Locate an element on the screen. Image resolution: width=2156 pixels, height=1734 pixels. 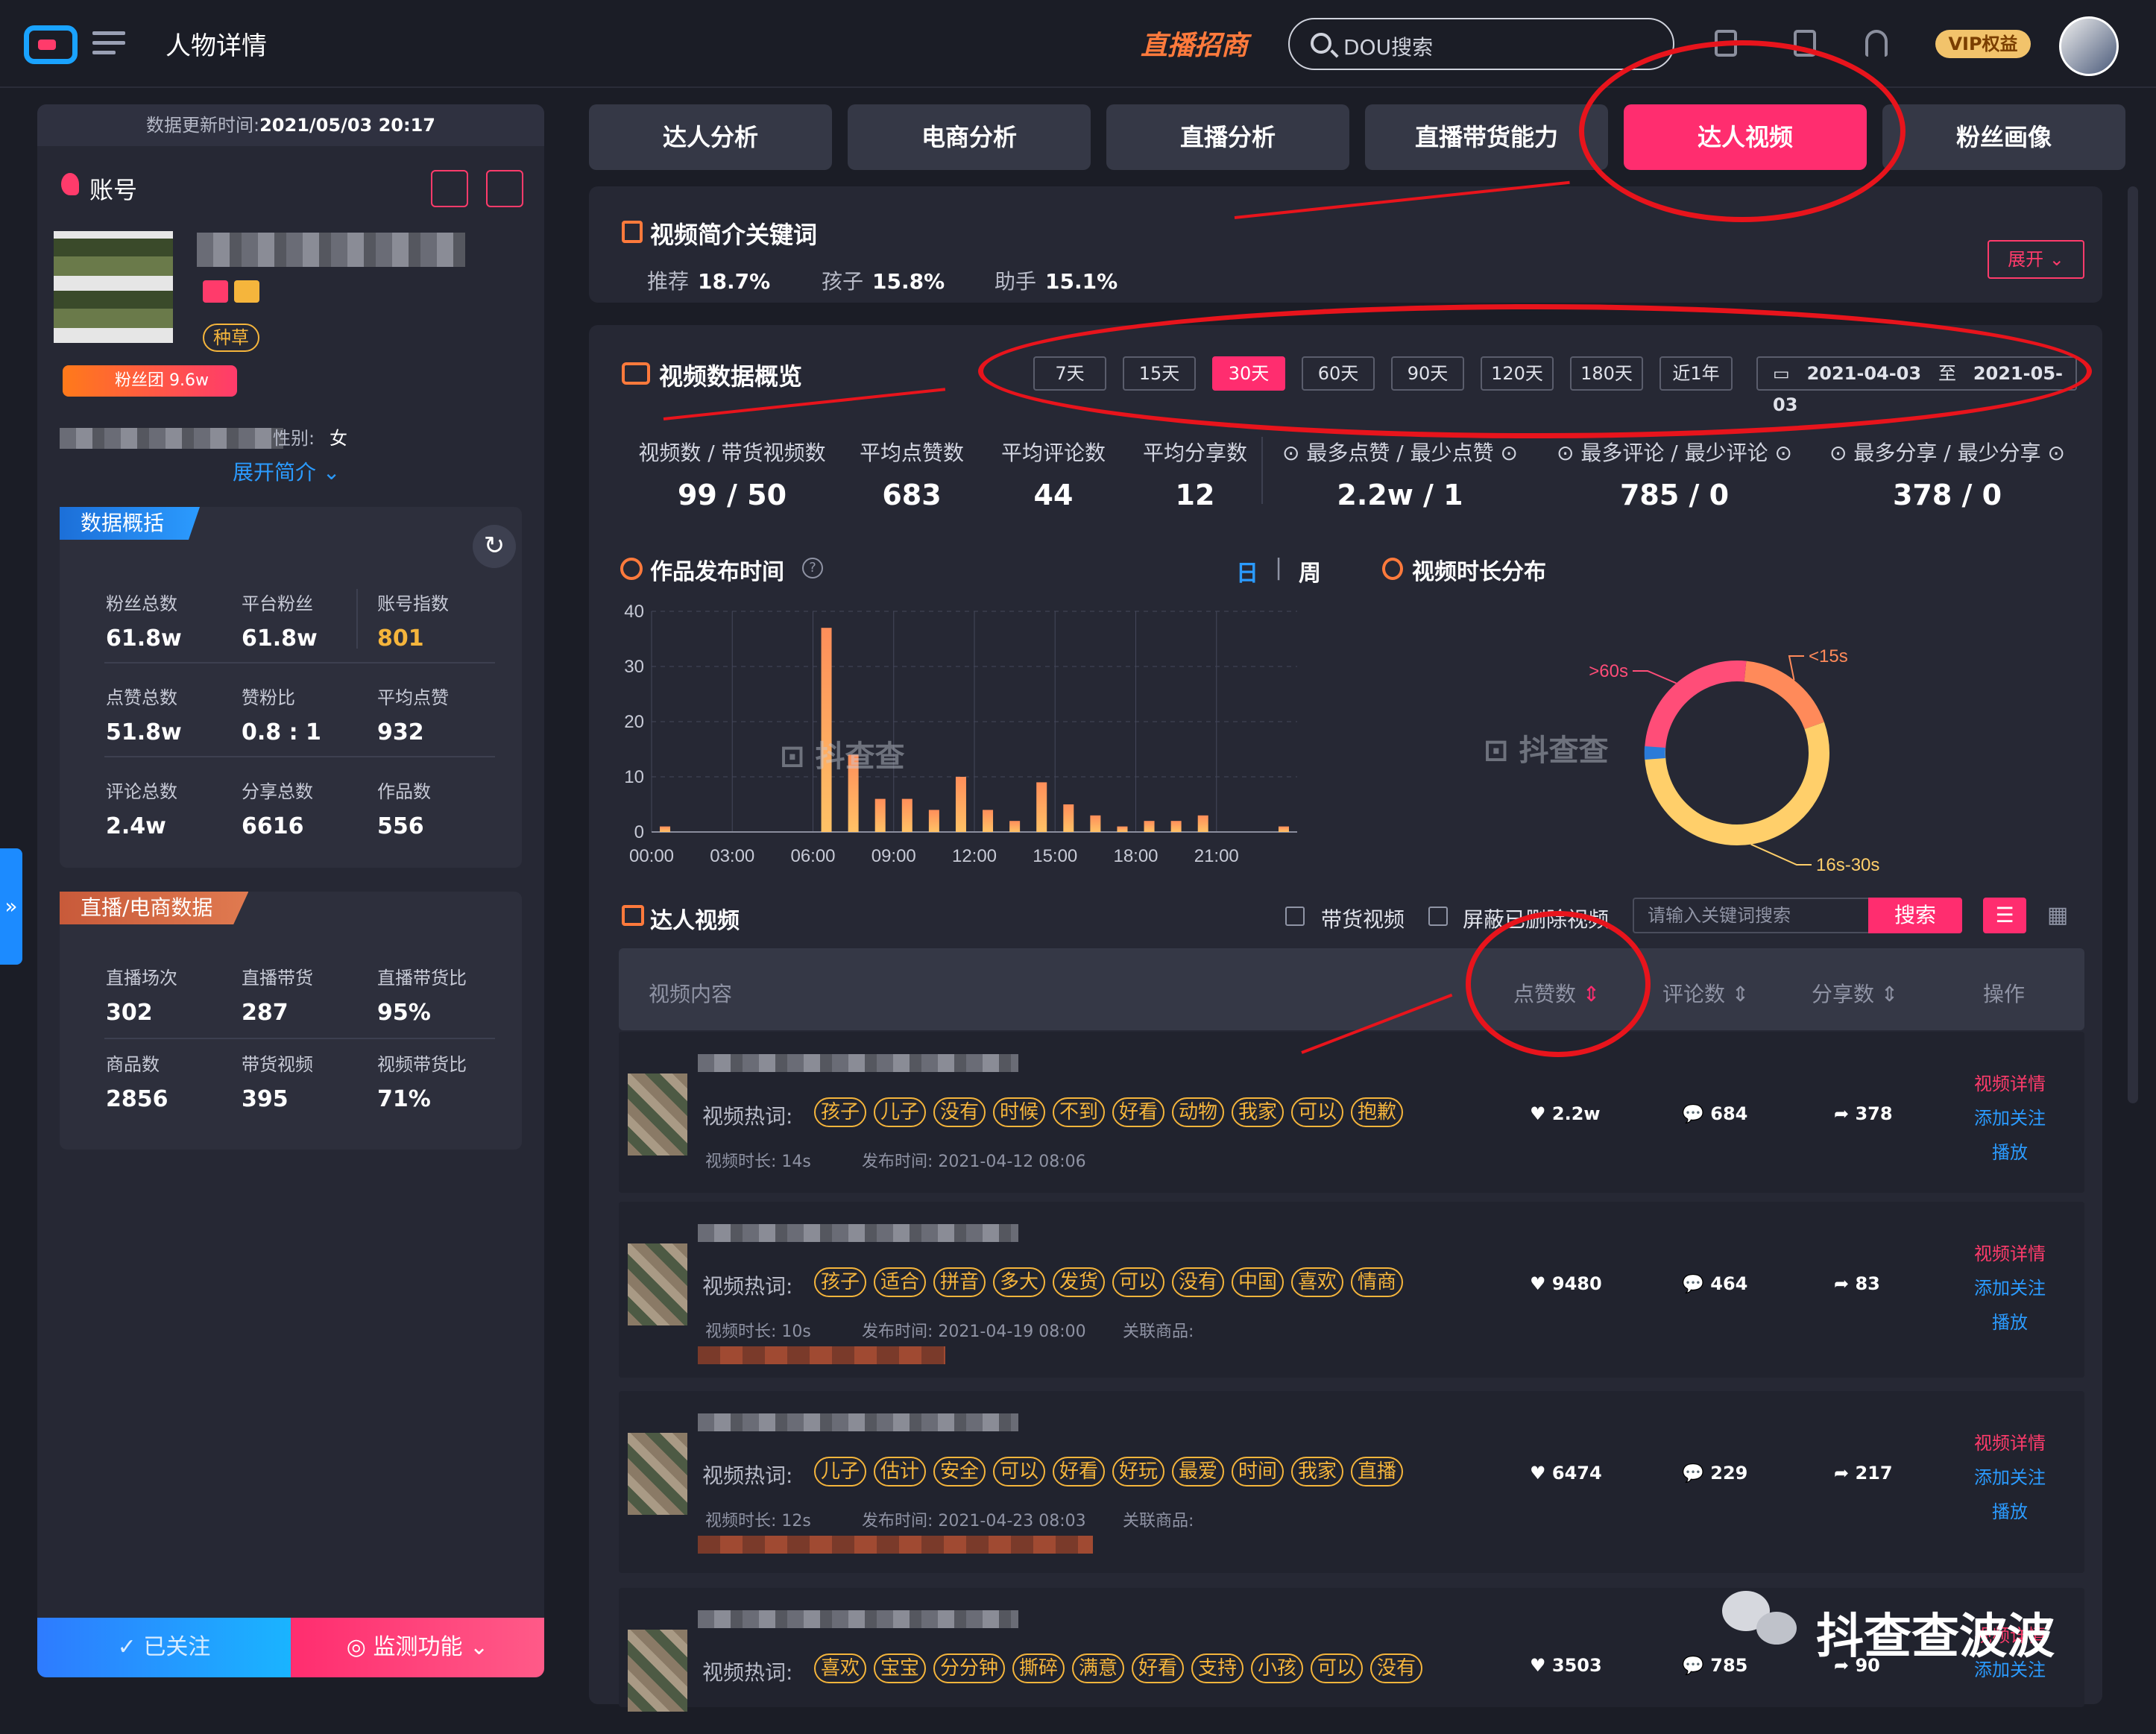
hot-word-tag: 好玩 is located at coordinates (1138, 1471).